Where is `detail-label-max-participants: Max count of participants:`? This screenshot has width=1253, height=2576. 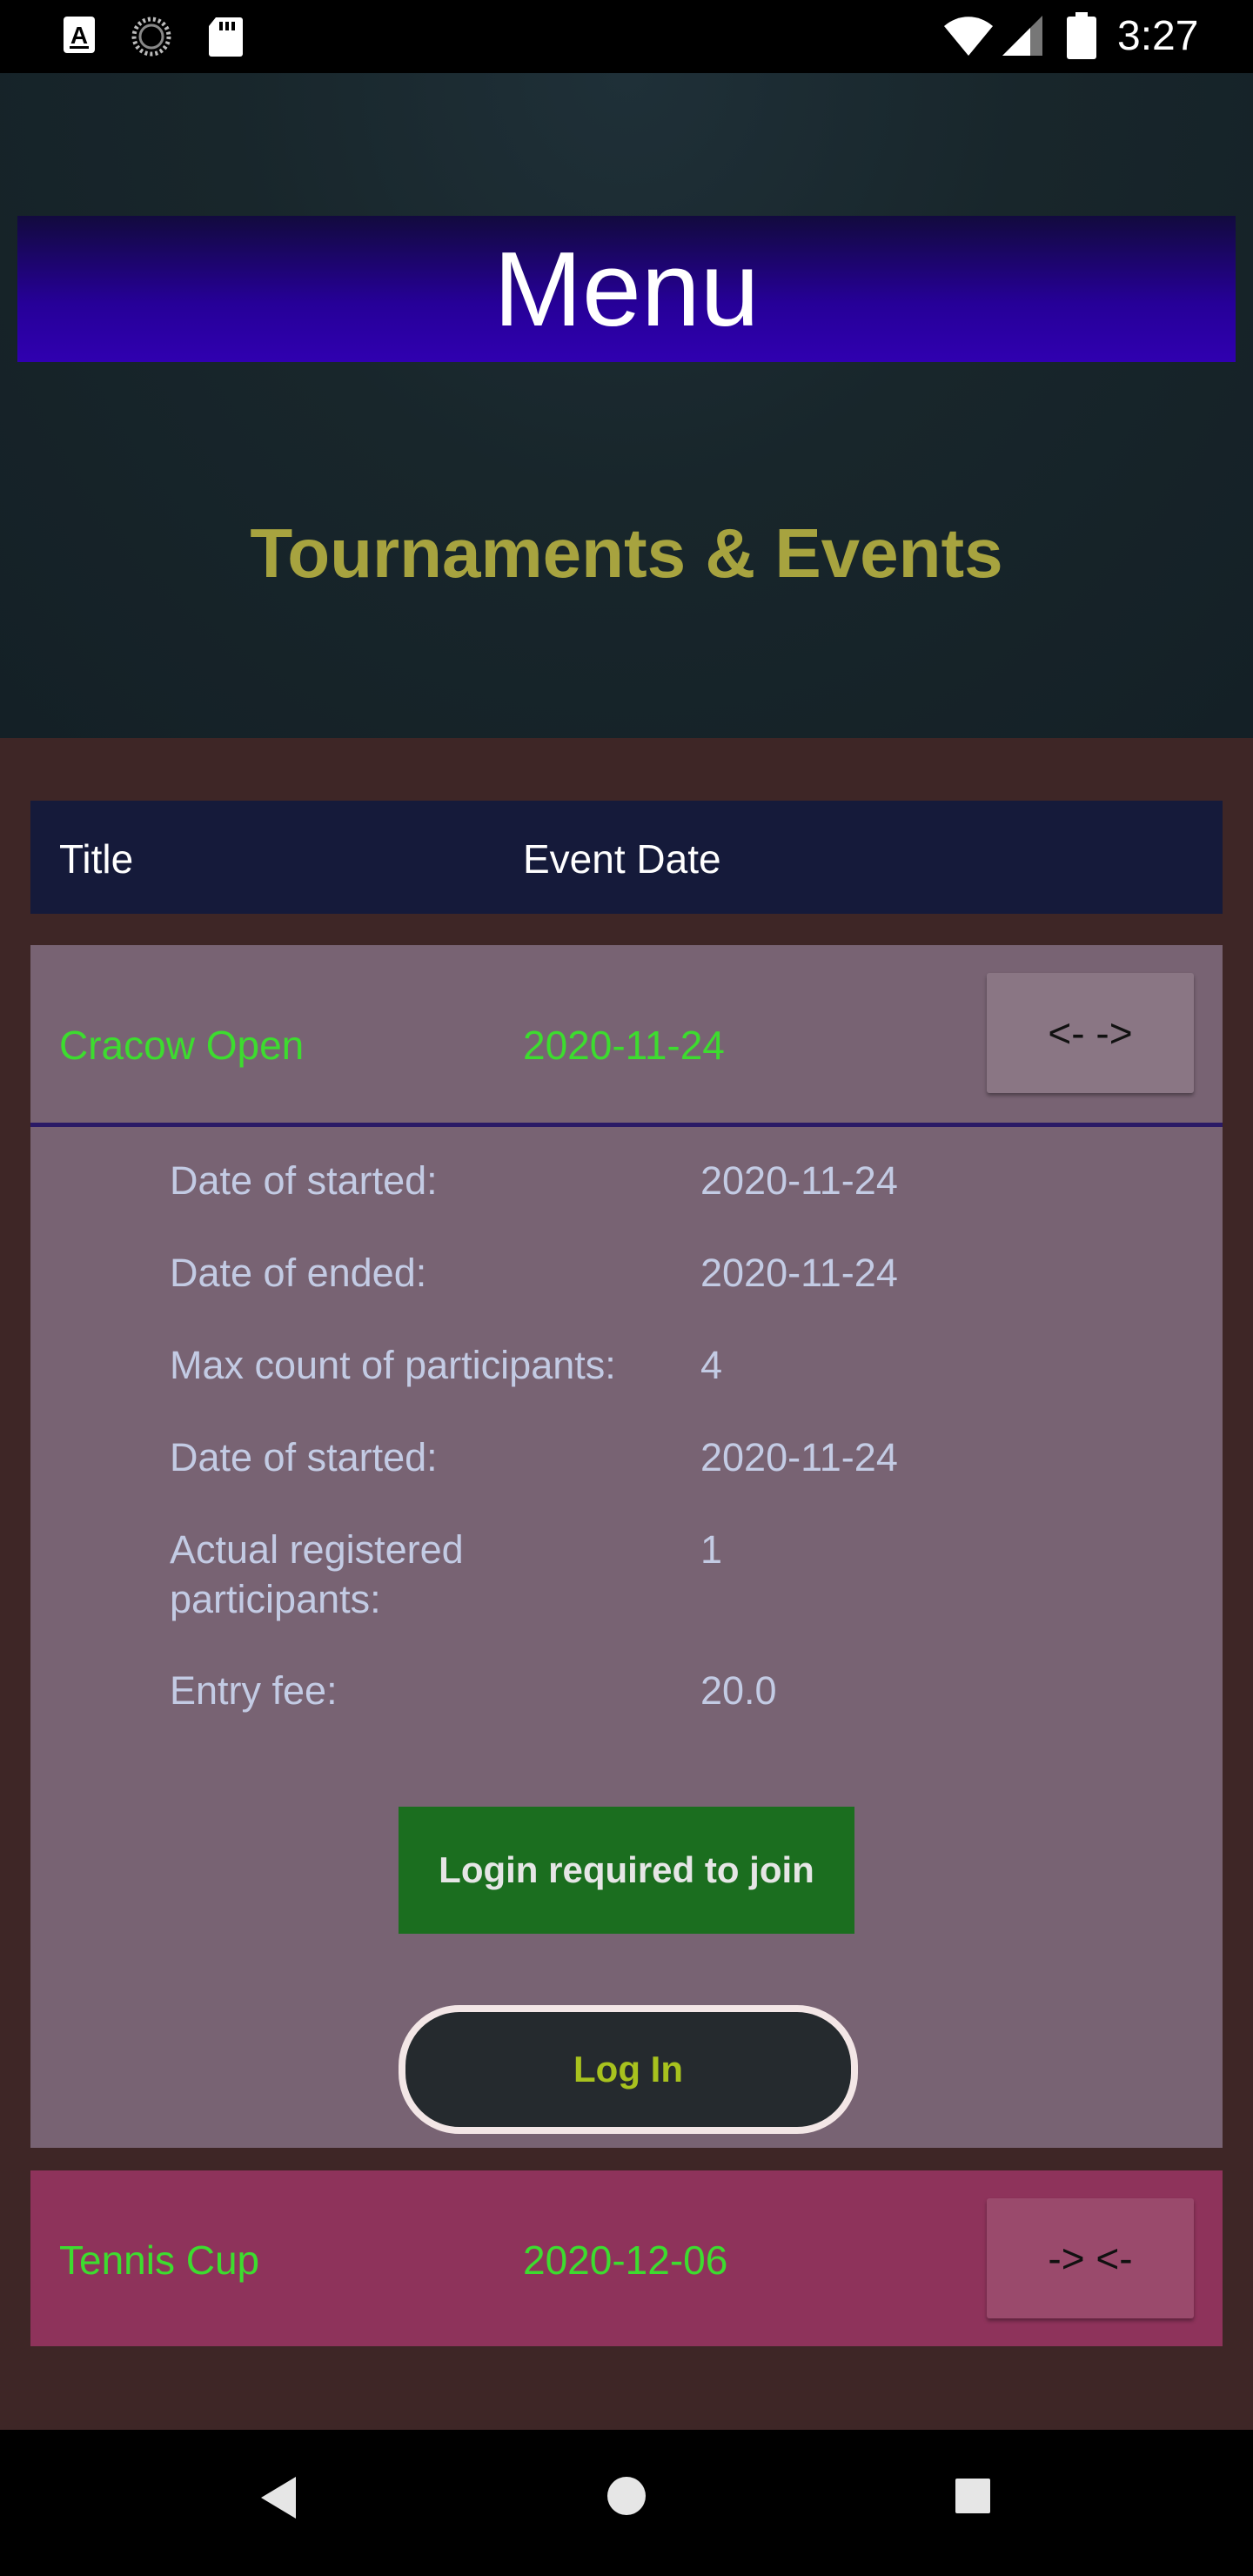 detail-label-max-participants: Max count of participants: is located at coordinates (393, 1365).